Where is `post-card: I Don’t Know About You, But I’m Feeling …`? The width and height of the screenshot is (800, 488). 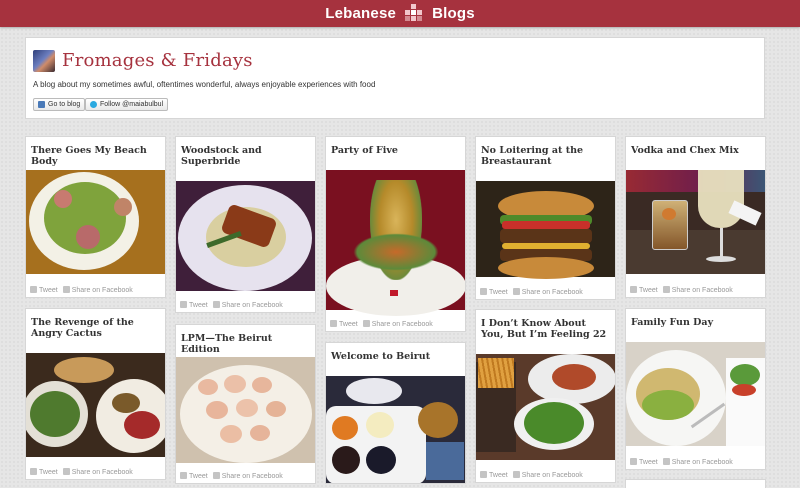
post-card: I Don’t Know About You, But I’m Feeling … is located at coordinates (545, 396).